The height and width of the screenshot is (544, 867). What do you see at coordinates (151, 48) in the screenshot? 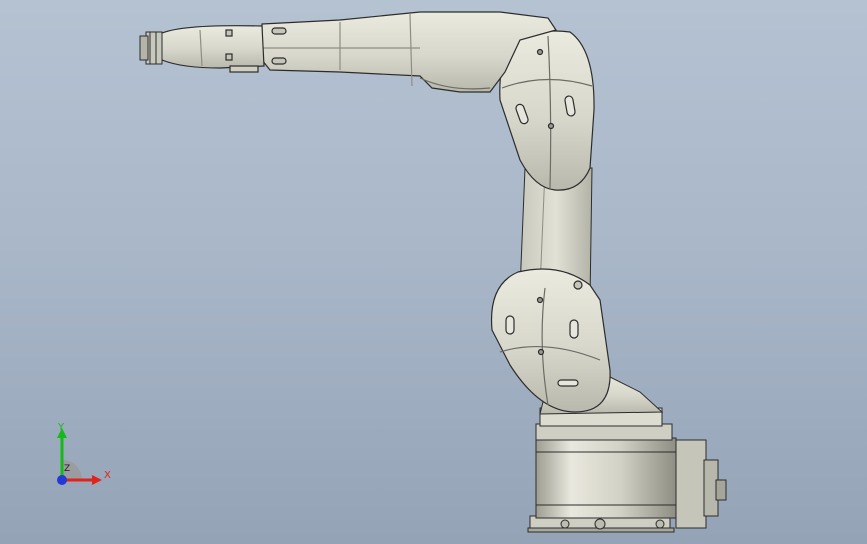
I see `tool-flange` at bounding box center [151, 48].